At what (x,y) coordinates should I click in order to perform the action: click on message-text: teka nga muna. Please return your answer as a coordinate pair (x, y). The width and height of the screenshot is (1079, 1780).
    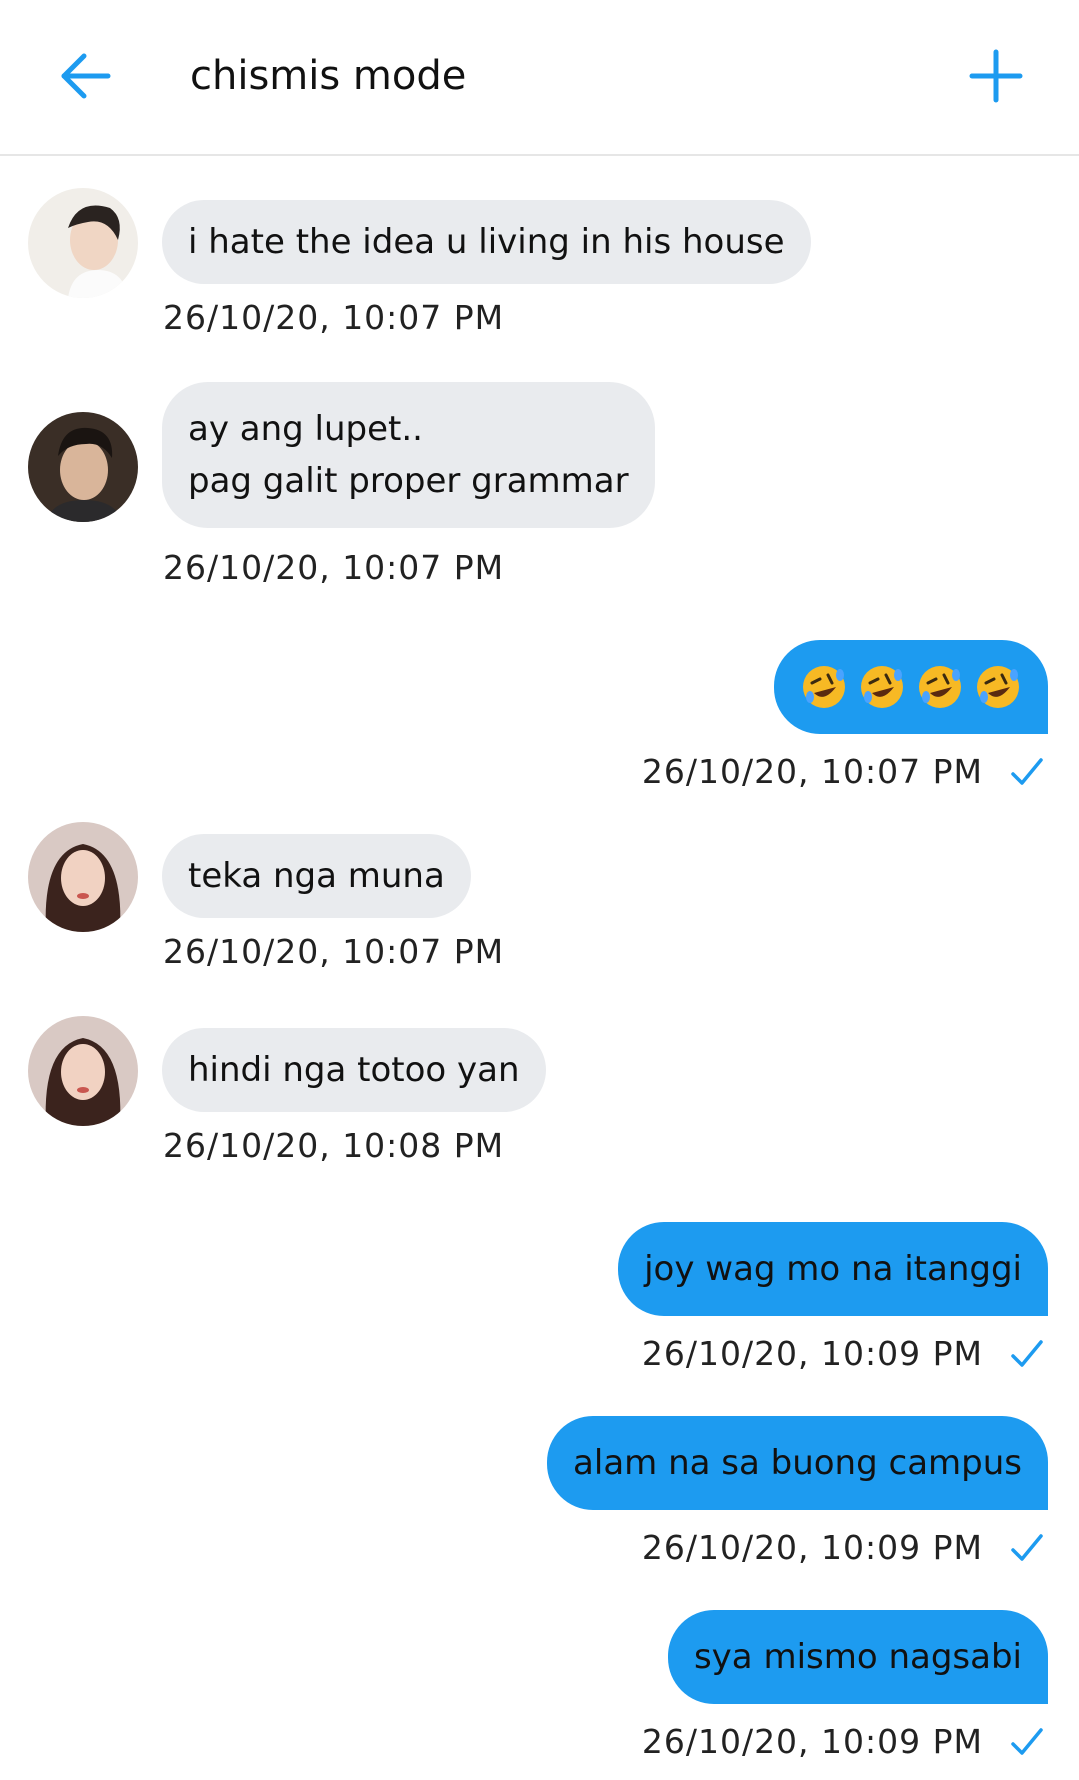
    Looking at the image, I should click on (316, 876).